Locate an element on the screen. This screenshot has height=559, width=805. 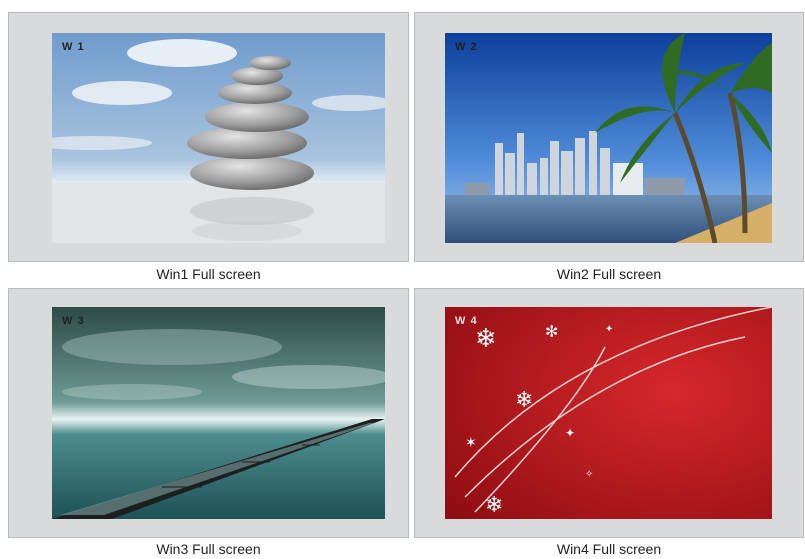
window-caption-4: Win4 Full screen is located at coordinates (609, 549).